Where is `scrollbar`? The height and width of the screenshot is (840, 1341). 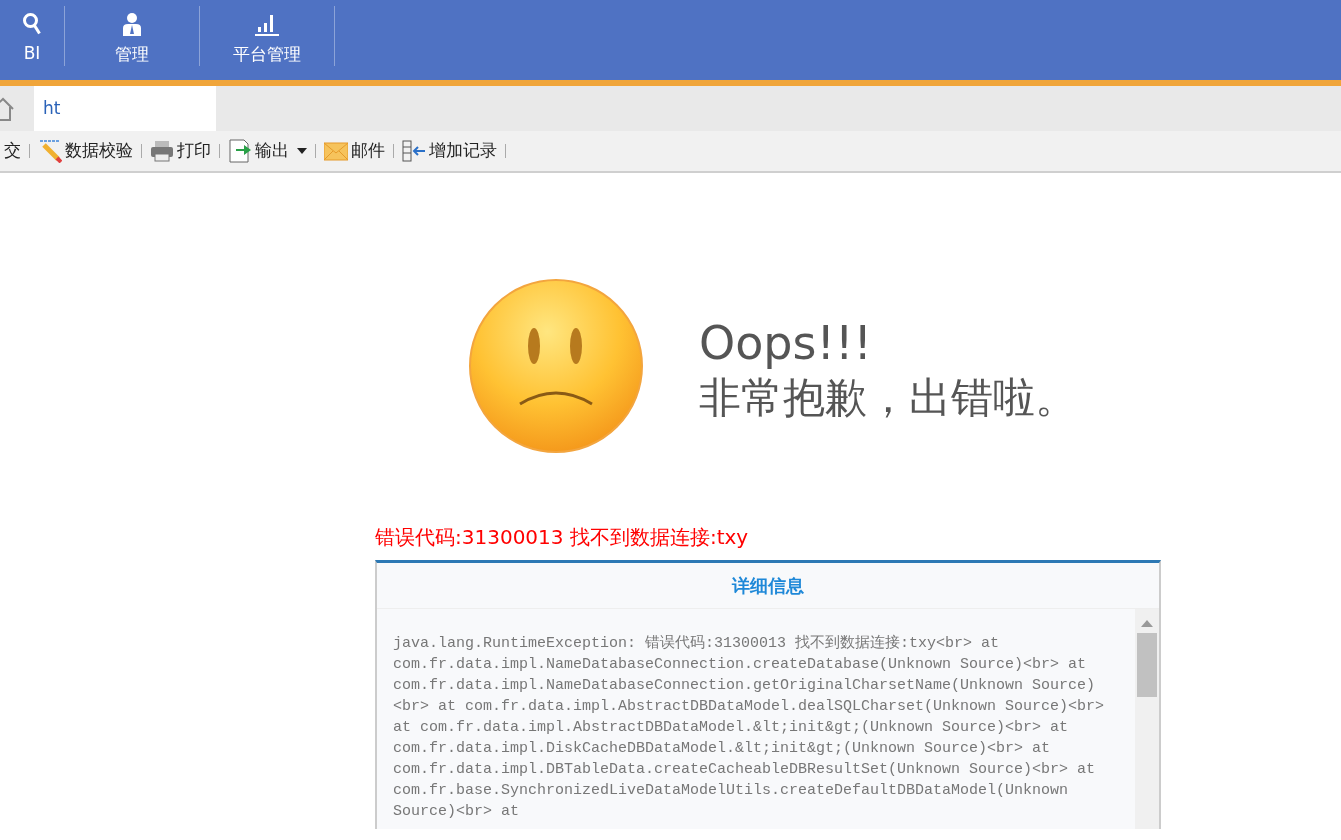 scrollbar is located at coordinates (1147, 719).